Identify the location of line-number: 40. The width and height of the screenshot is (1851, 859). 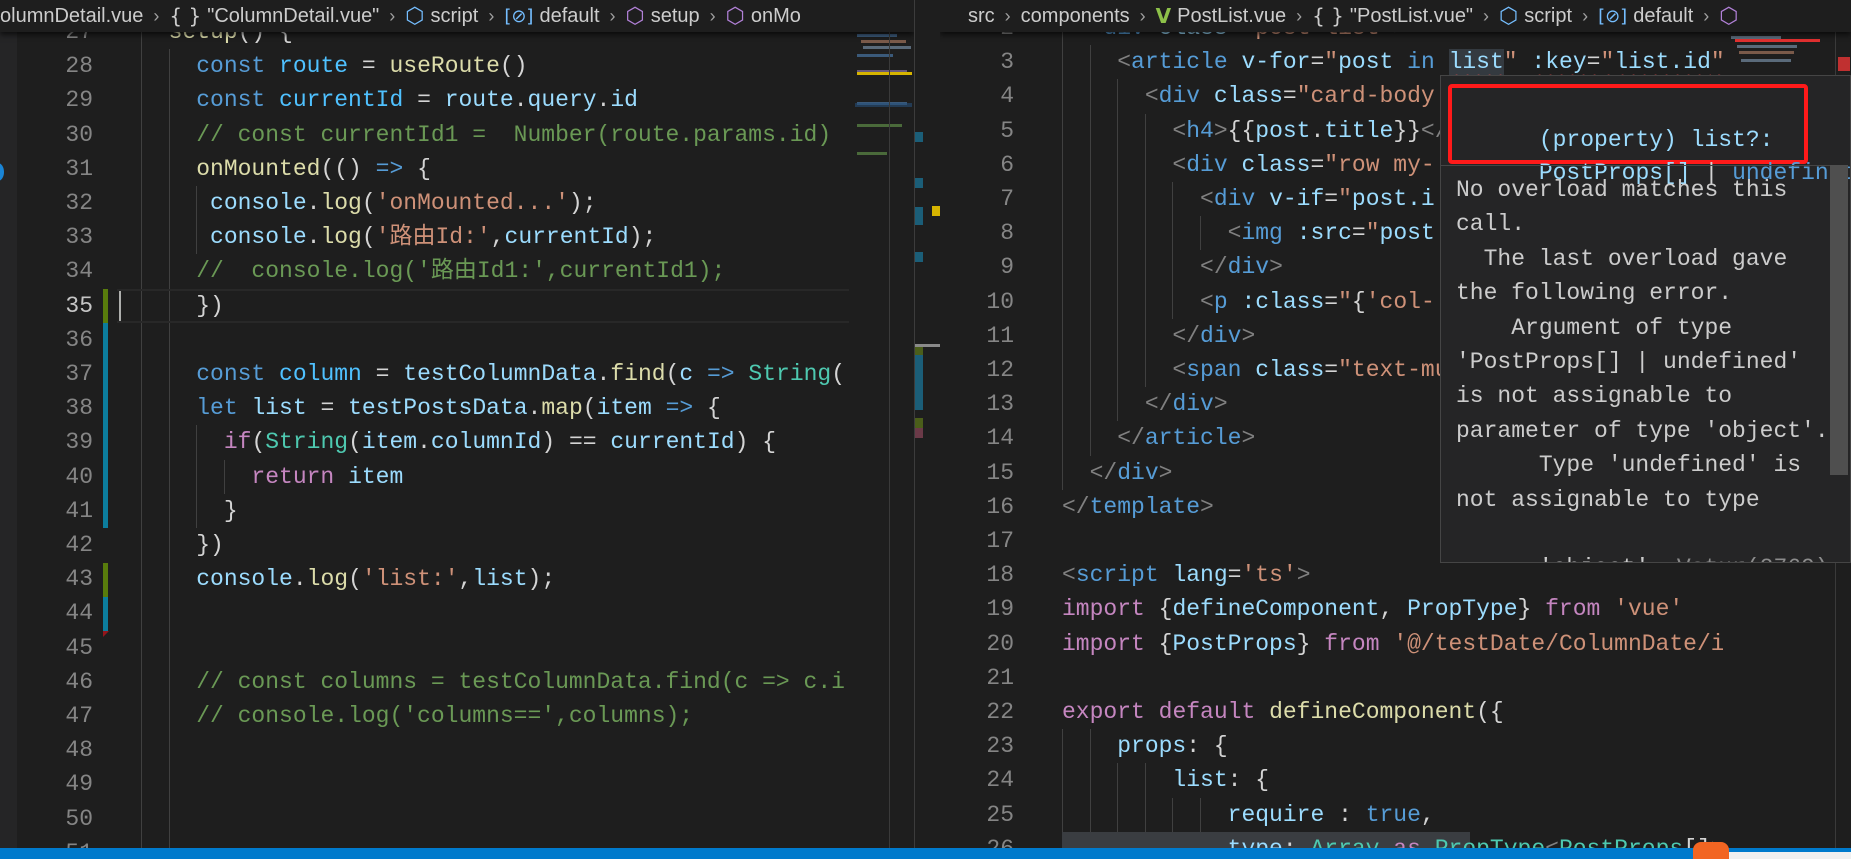
(79, 476).